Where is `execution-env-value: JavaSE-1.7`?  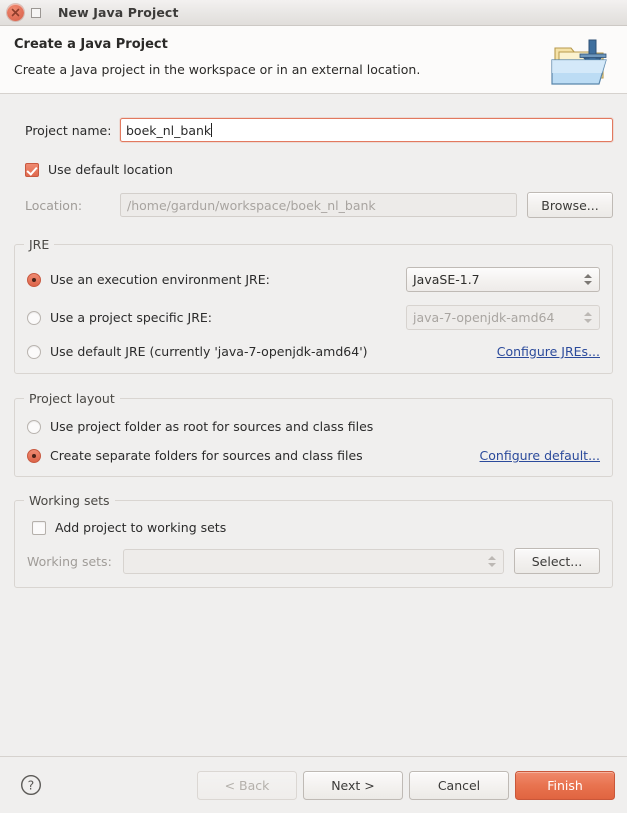
execution-env-value: JavaSE-1.7 is located at coordinates (446, 279).